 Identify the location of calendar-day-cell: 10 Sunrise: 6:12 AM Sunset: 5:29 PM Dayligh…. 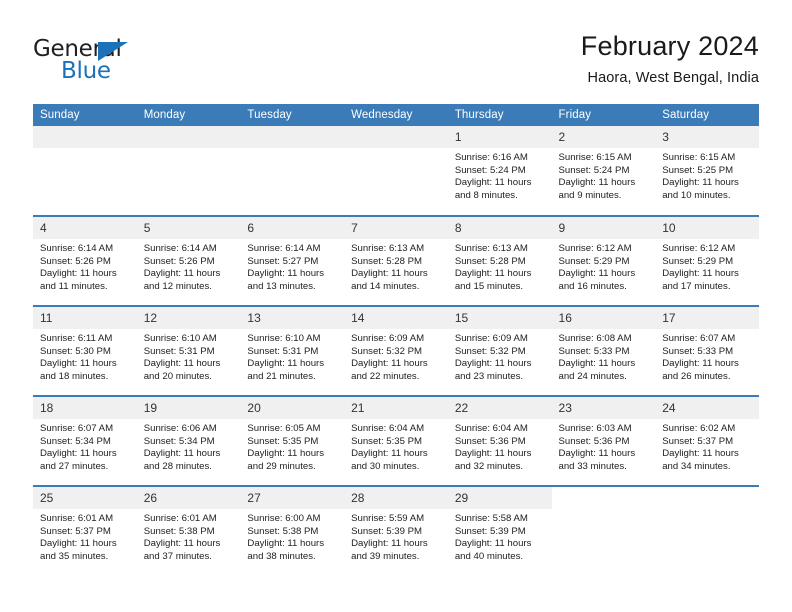
(707, 260).